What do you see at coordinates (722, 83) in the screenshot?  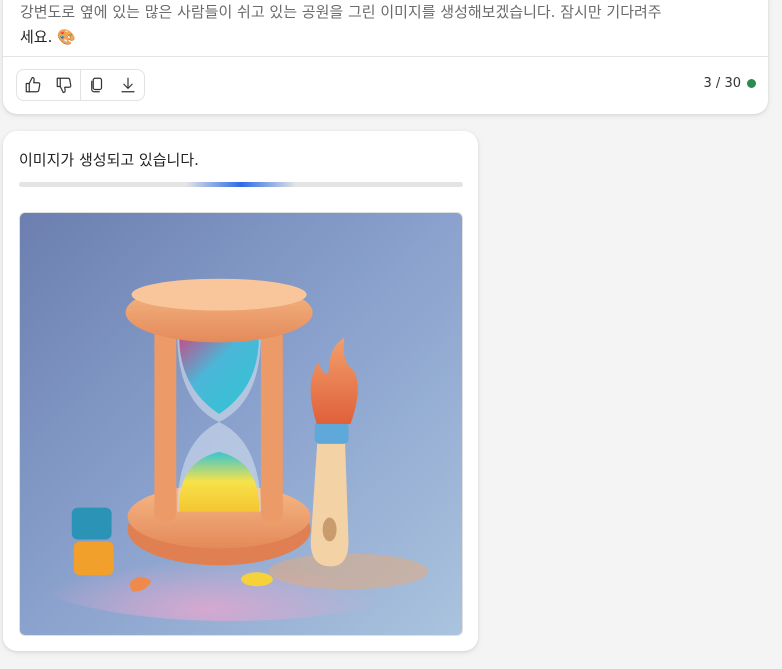 I see `turn-counter-text: 3 / 30` at bounding box center [722, 83].